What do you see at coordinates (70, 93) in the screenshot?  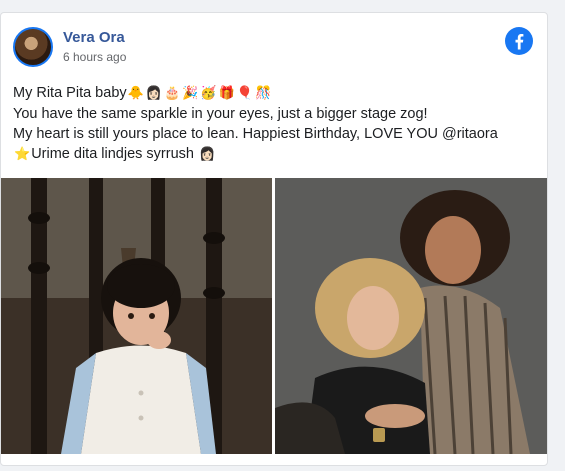 I see `post-line-1-text: My Rita Pita baby` at bounding box center [70, 93].